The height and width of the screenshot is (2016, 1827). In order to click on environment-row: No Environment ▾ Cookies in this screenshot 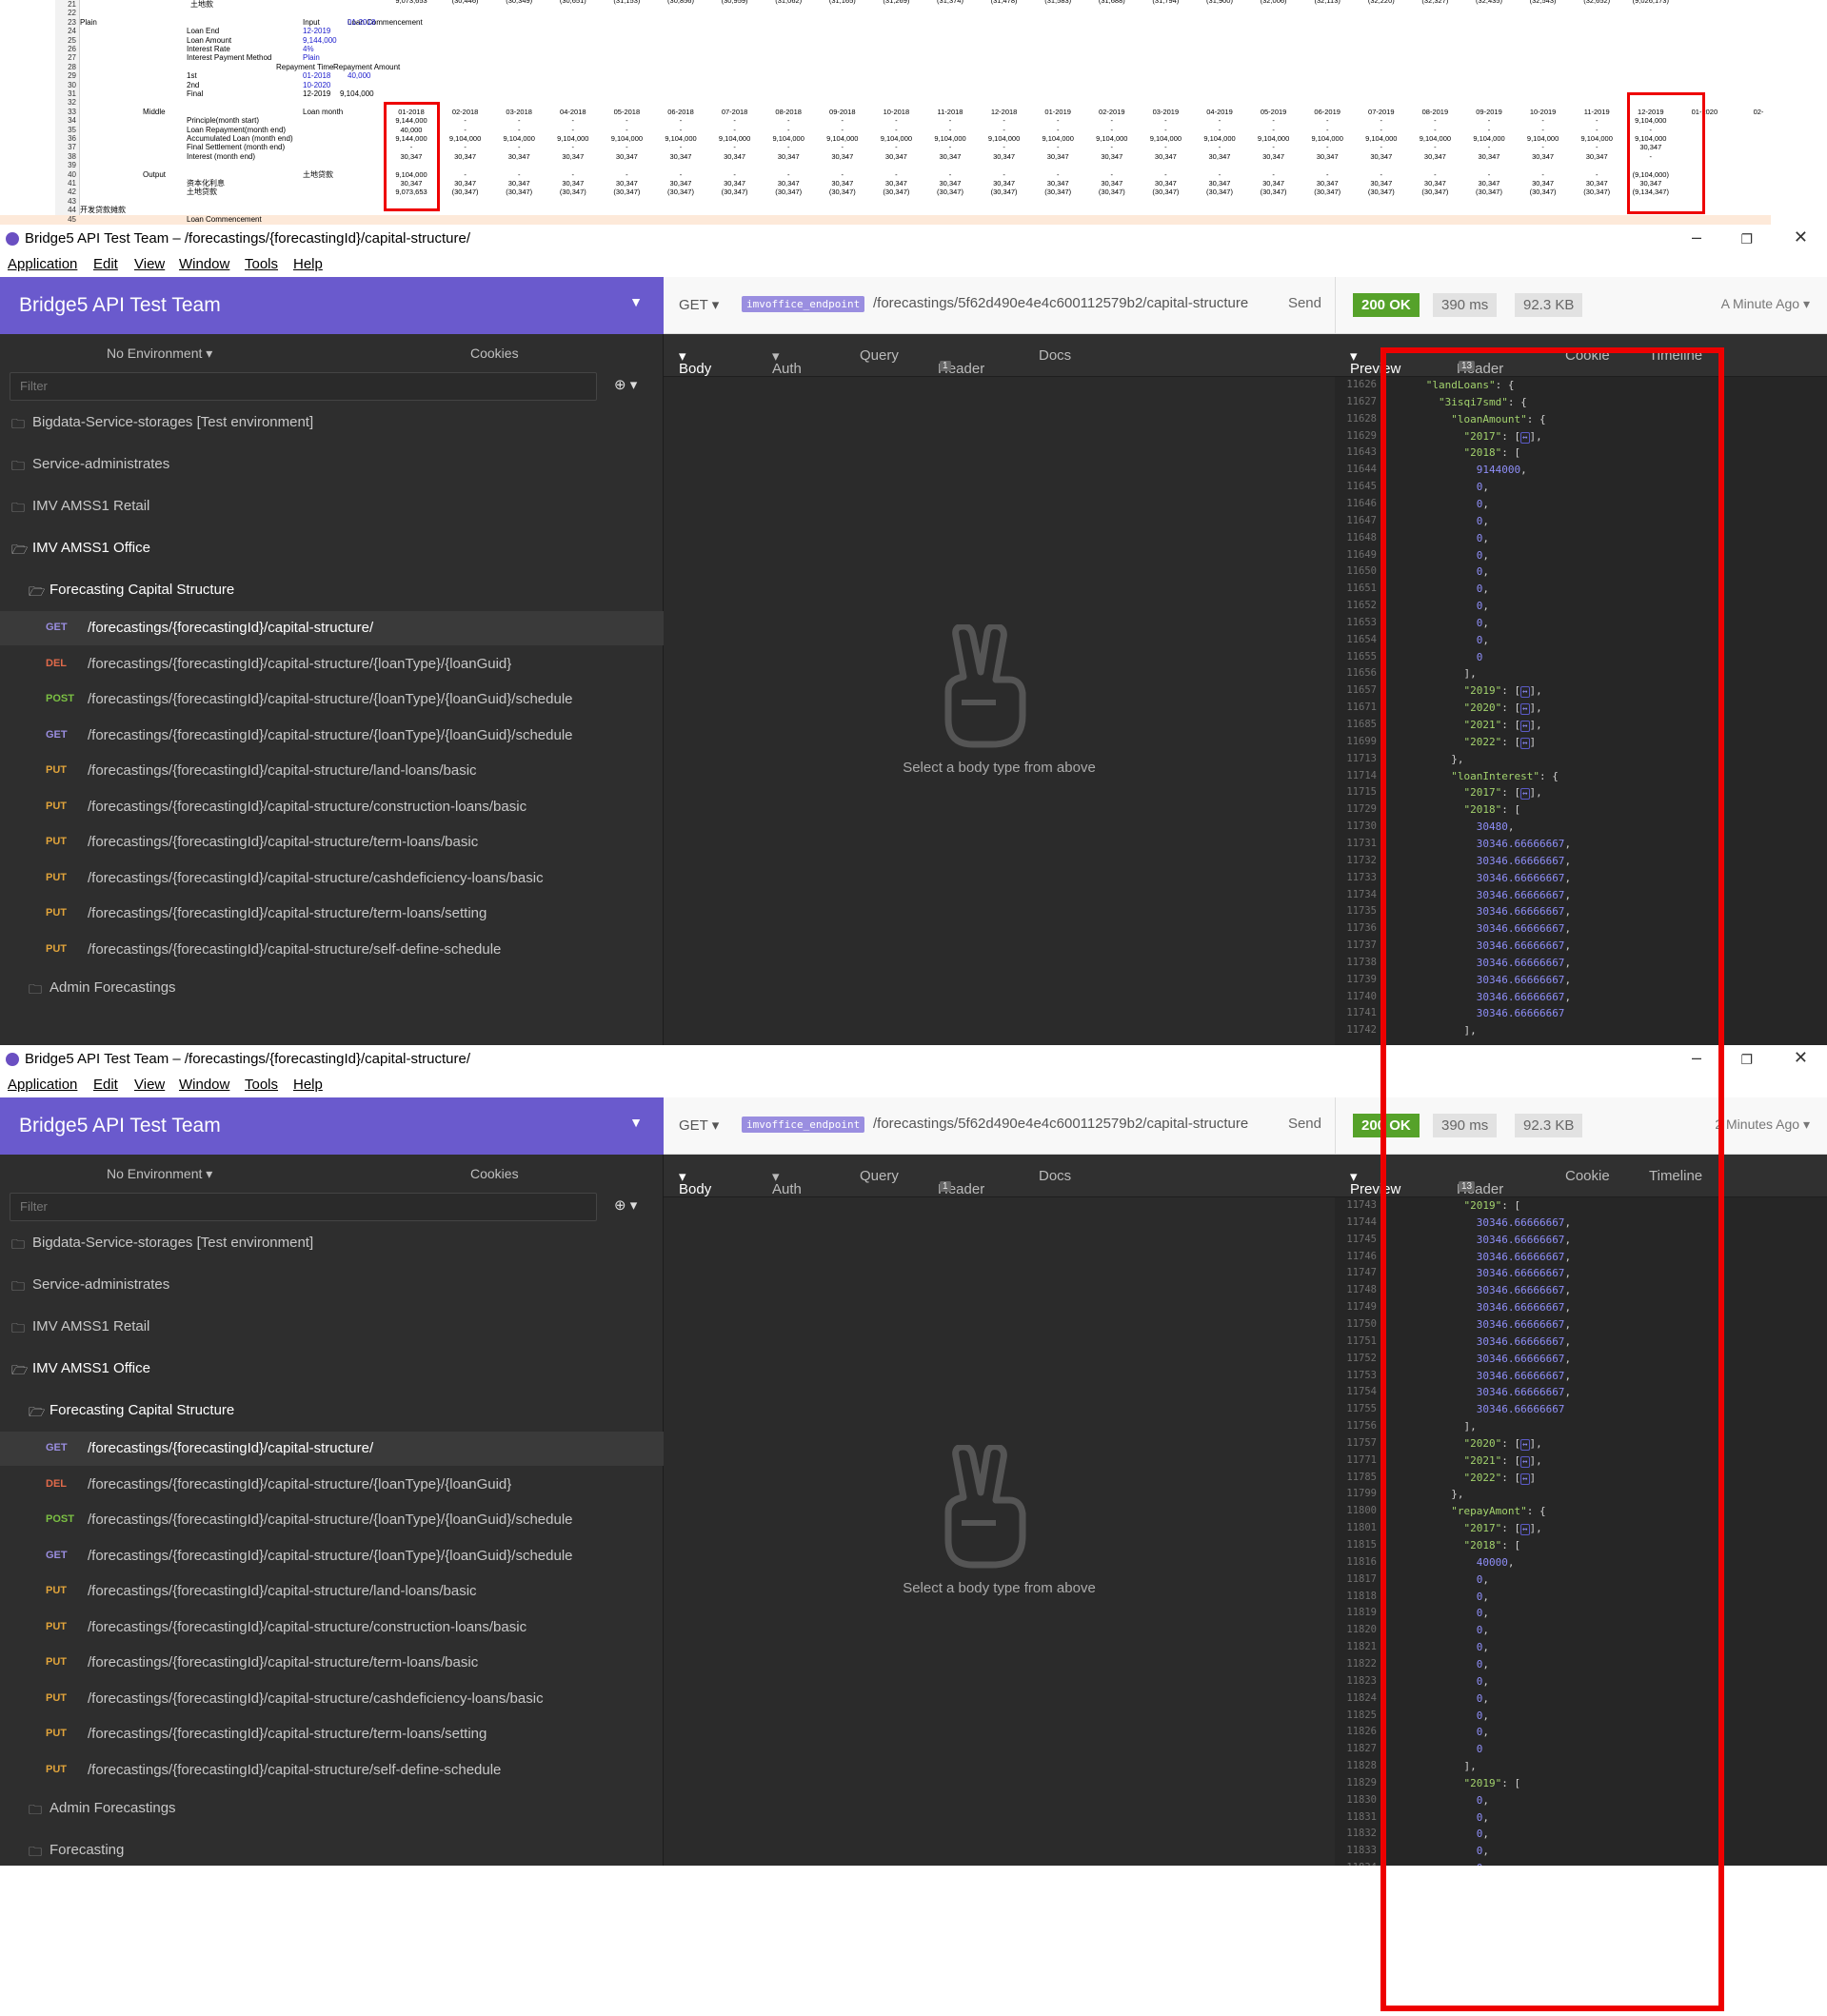, I will do `click(332, 352)`.